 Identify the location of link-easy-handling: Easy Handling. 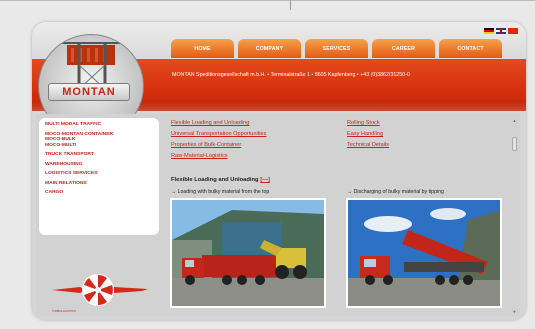
(365, 134).